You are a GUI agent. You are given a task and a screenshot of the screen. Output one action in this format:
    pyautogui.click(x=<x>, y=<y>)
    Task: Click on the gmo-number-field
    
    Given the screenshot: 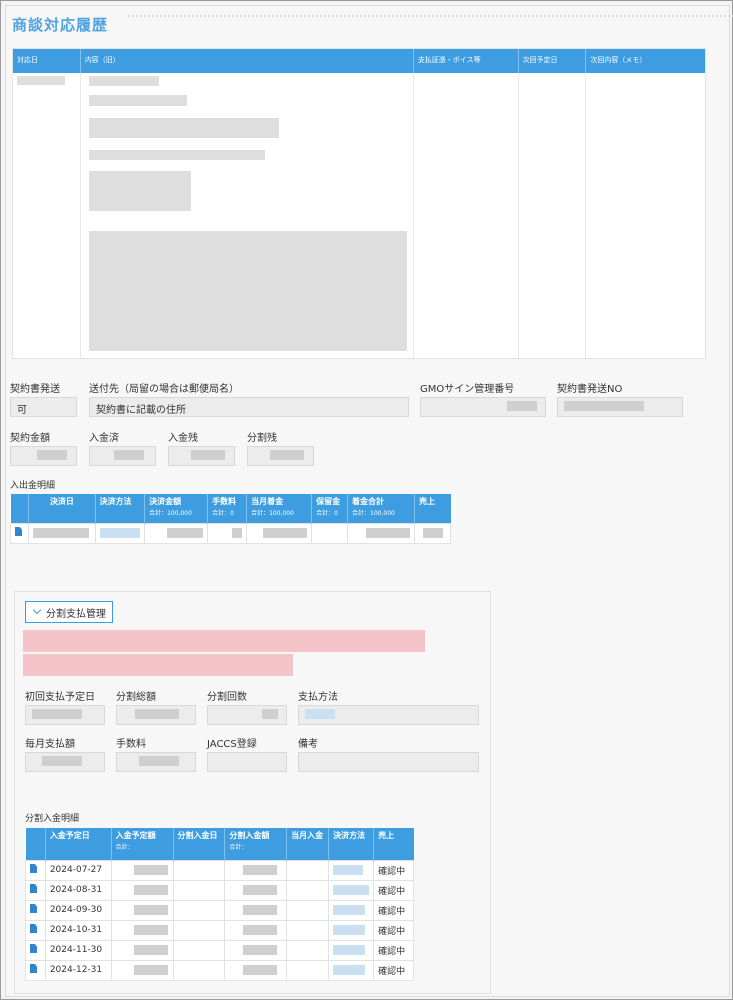 What is the action you would take?
    pyautogui.click(x=483, y=407)
    